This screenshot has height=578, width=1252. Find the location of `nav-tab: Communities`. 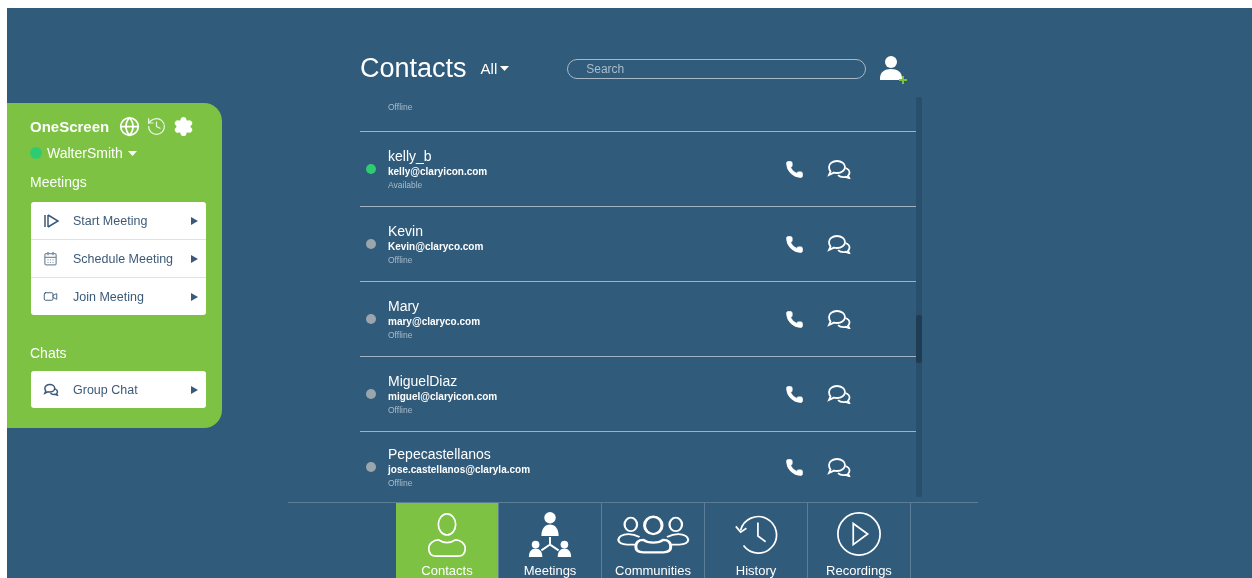

nav-tab: Communities is located at coordinates (653, 540).